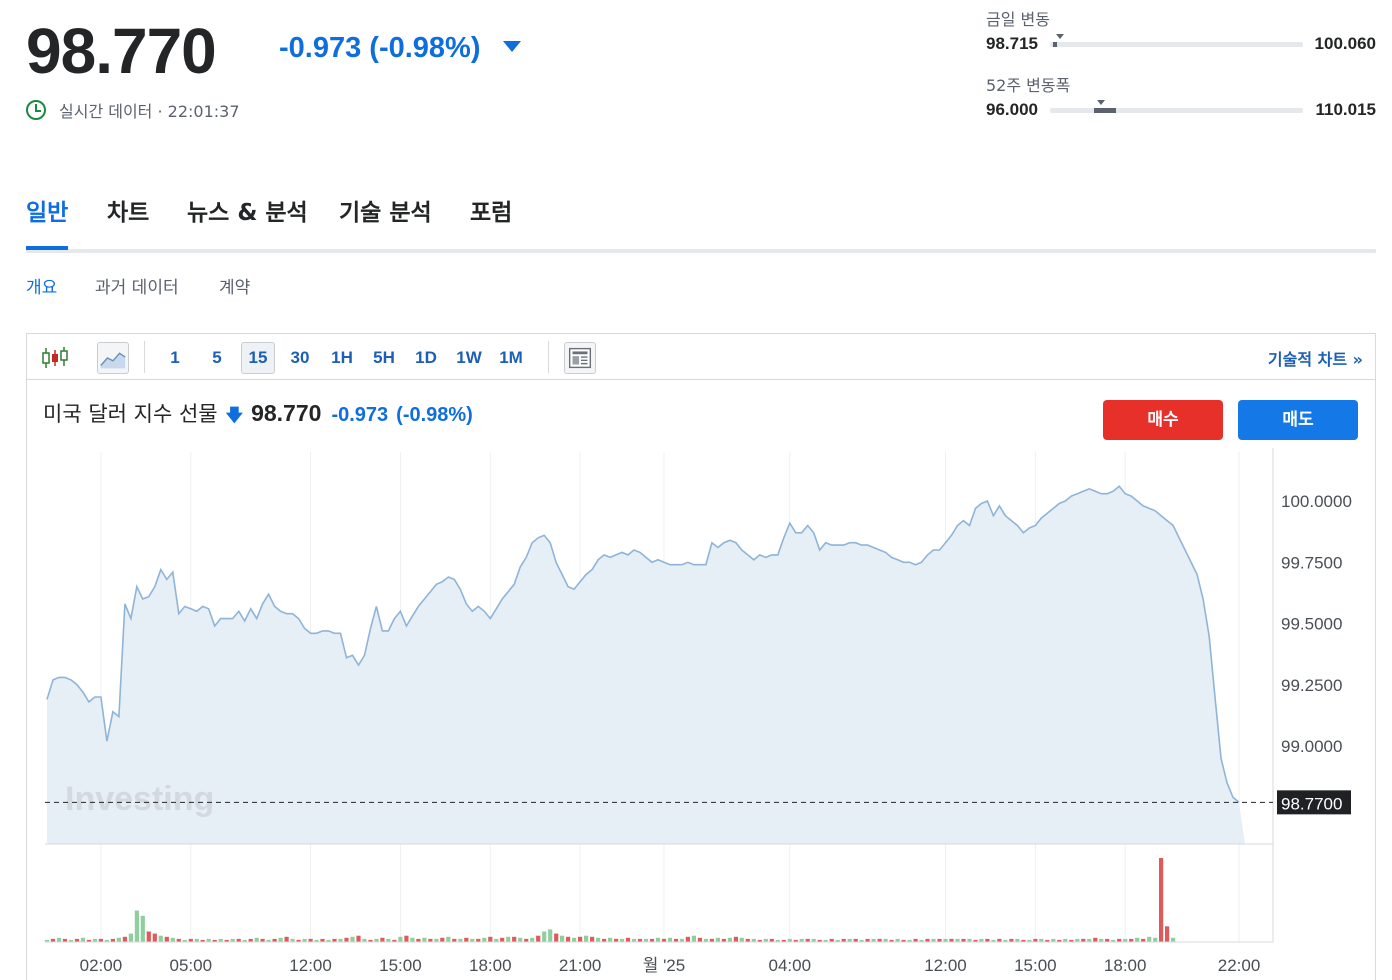 This screenshot has height=980, width=1392. Describe the element at coordinates (511, 46) in the screenshot. I see `down-arrow-icon` at that location.